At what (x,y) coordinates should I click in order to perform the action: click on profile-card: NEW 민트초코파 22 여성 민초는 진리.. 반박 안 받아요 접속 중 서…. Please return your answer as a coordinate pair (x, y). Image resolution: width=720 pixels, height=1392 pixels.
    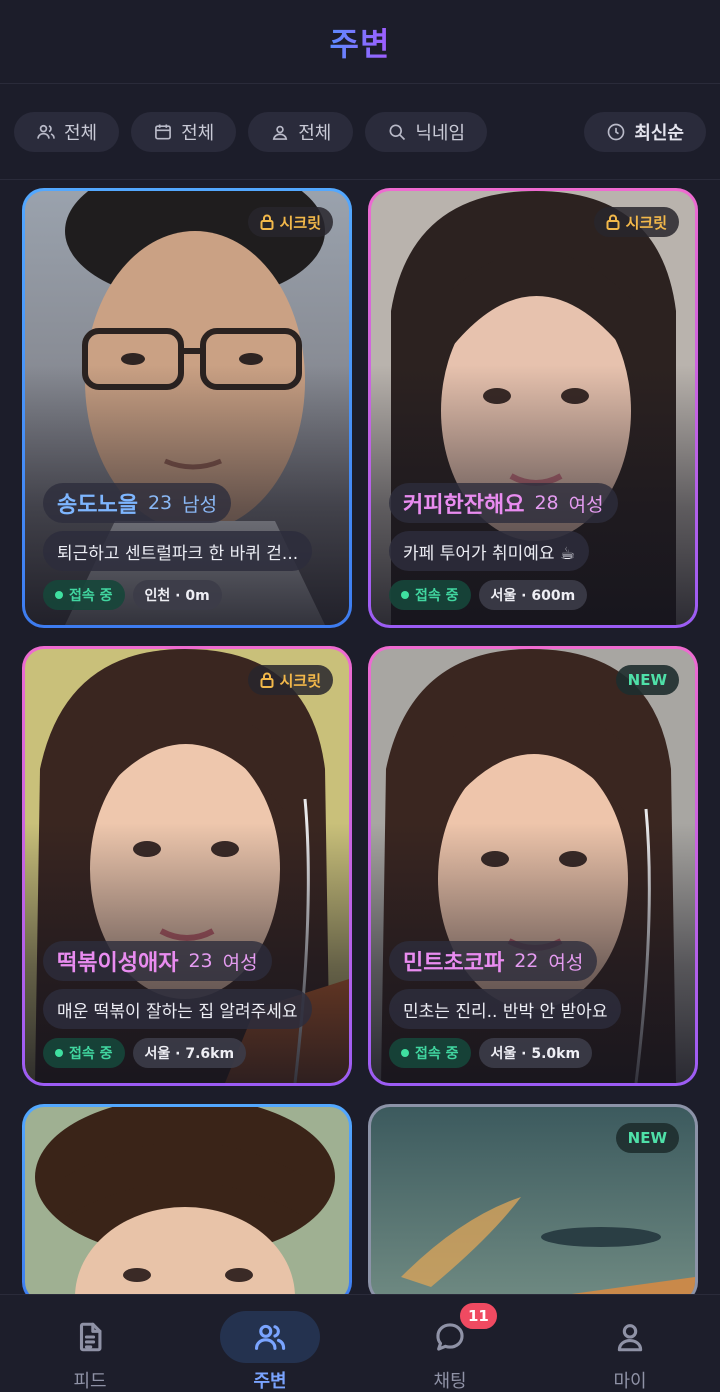
    Looking at the image, I should click on (533, 866).